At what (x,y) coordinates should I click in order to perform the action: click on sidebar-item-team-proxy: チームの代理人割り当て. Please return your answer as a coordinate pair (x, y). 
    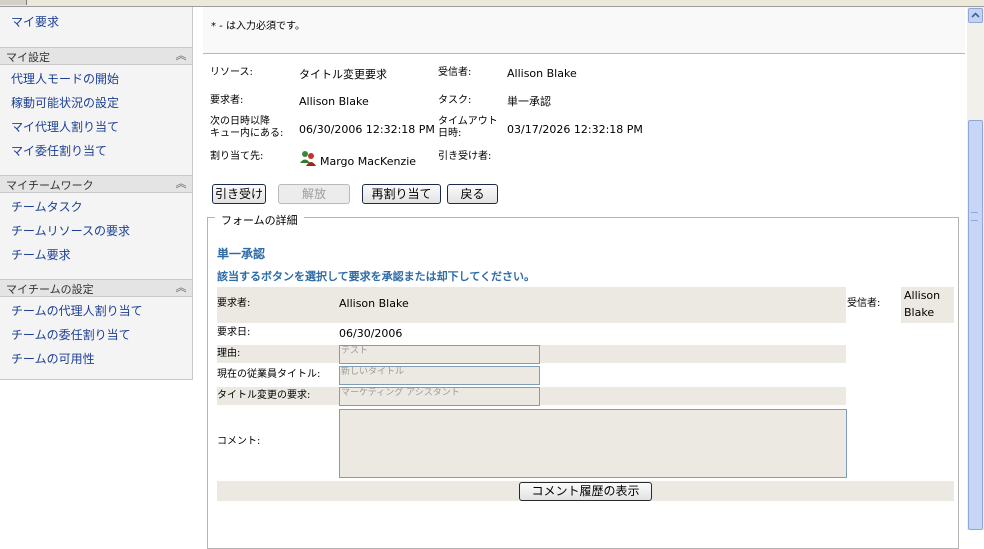
    Looking at the image, I should click on (77, 310).